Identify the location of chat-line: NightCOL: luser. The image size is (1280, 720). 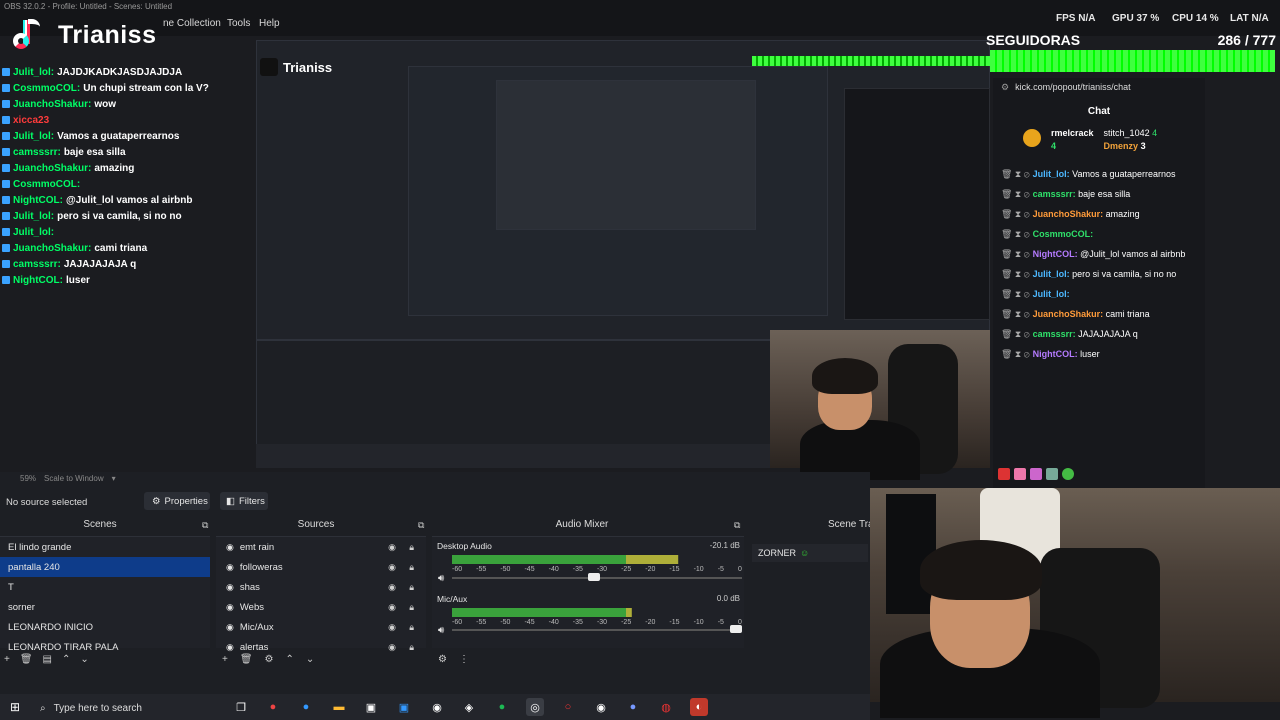
(127, 280).